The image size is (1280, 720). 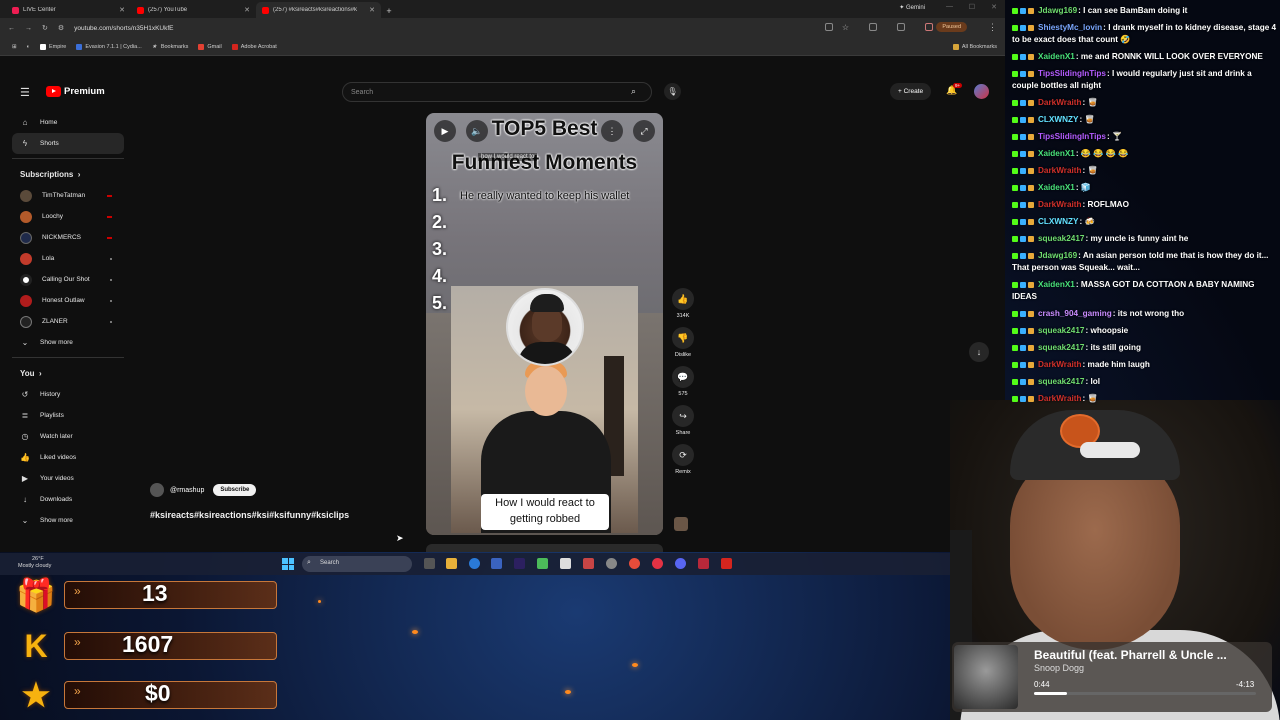 What do you see at coordinates (68, 216) in the screenshot?
I see `sidebar-item-loochy: Loochy` at bounding box center [68, 216].